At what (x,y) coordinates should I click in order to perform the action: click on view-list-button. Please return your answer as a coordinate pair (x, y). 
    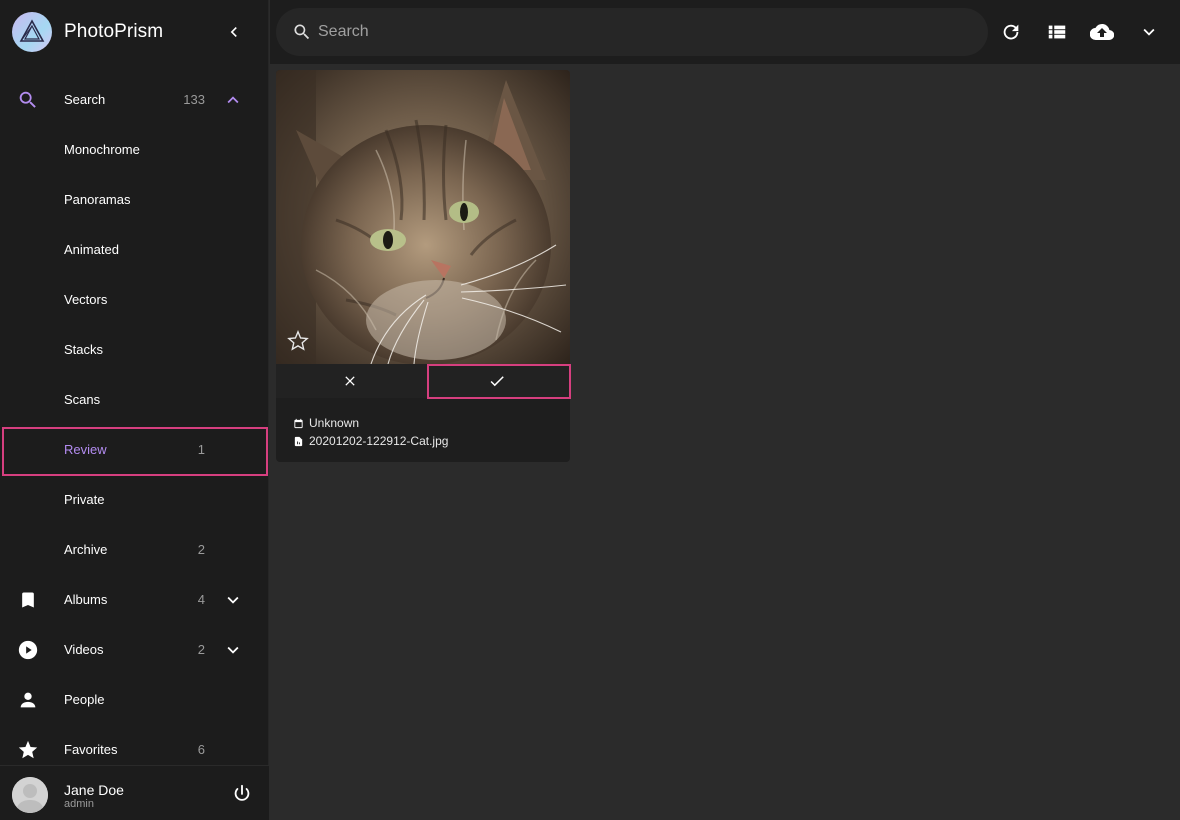
    Looking at the image, I should click on (1057, 32).